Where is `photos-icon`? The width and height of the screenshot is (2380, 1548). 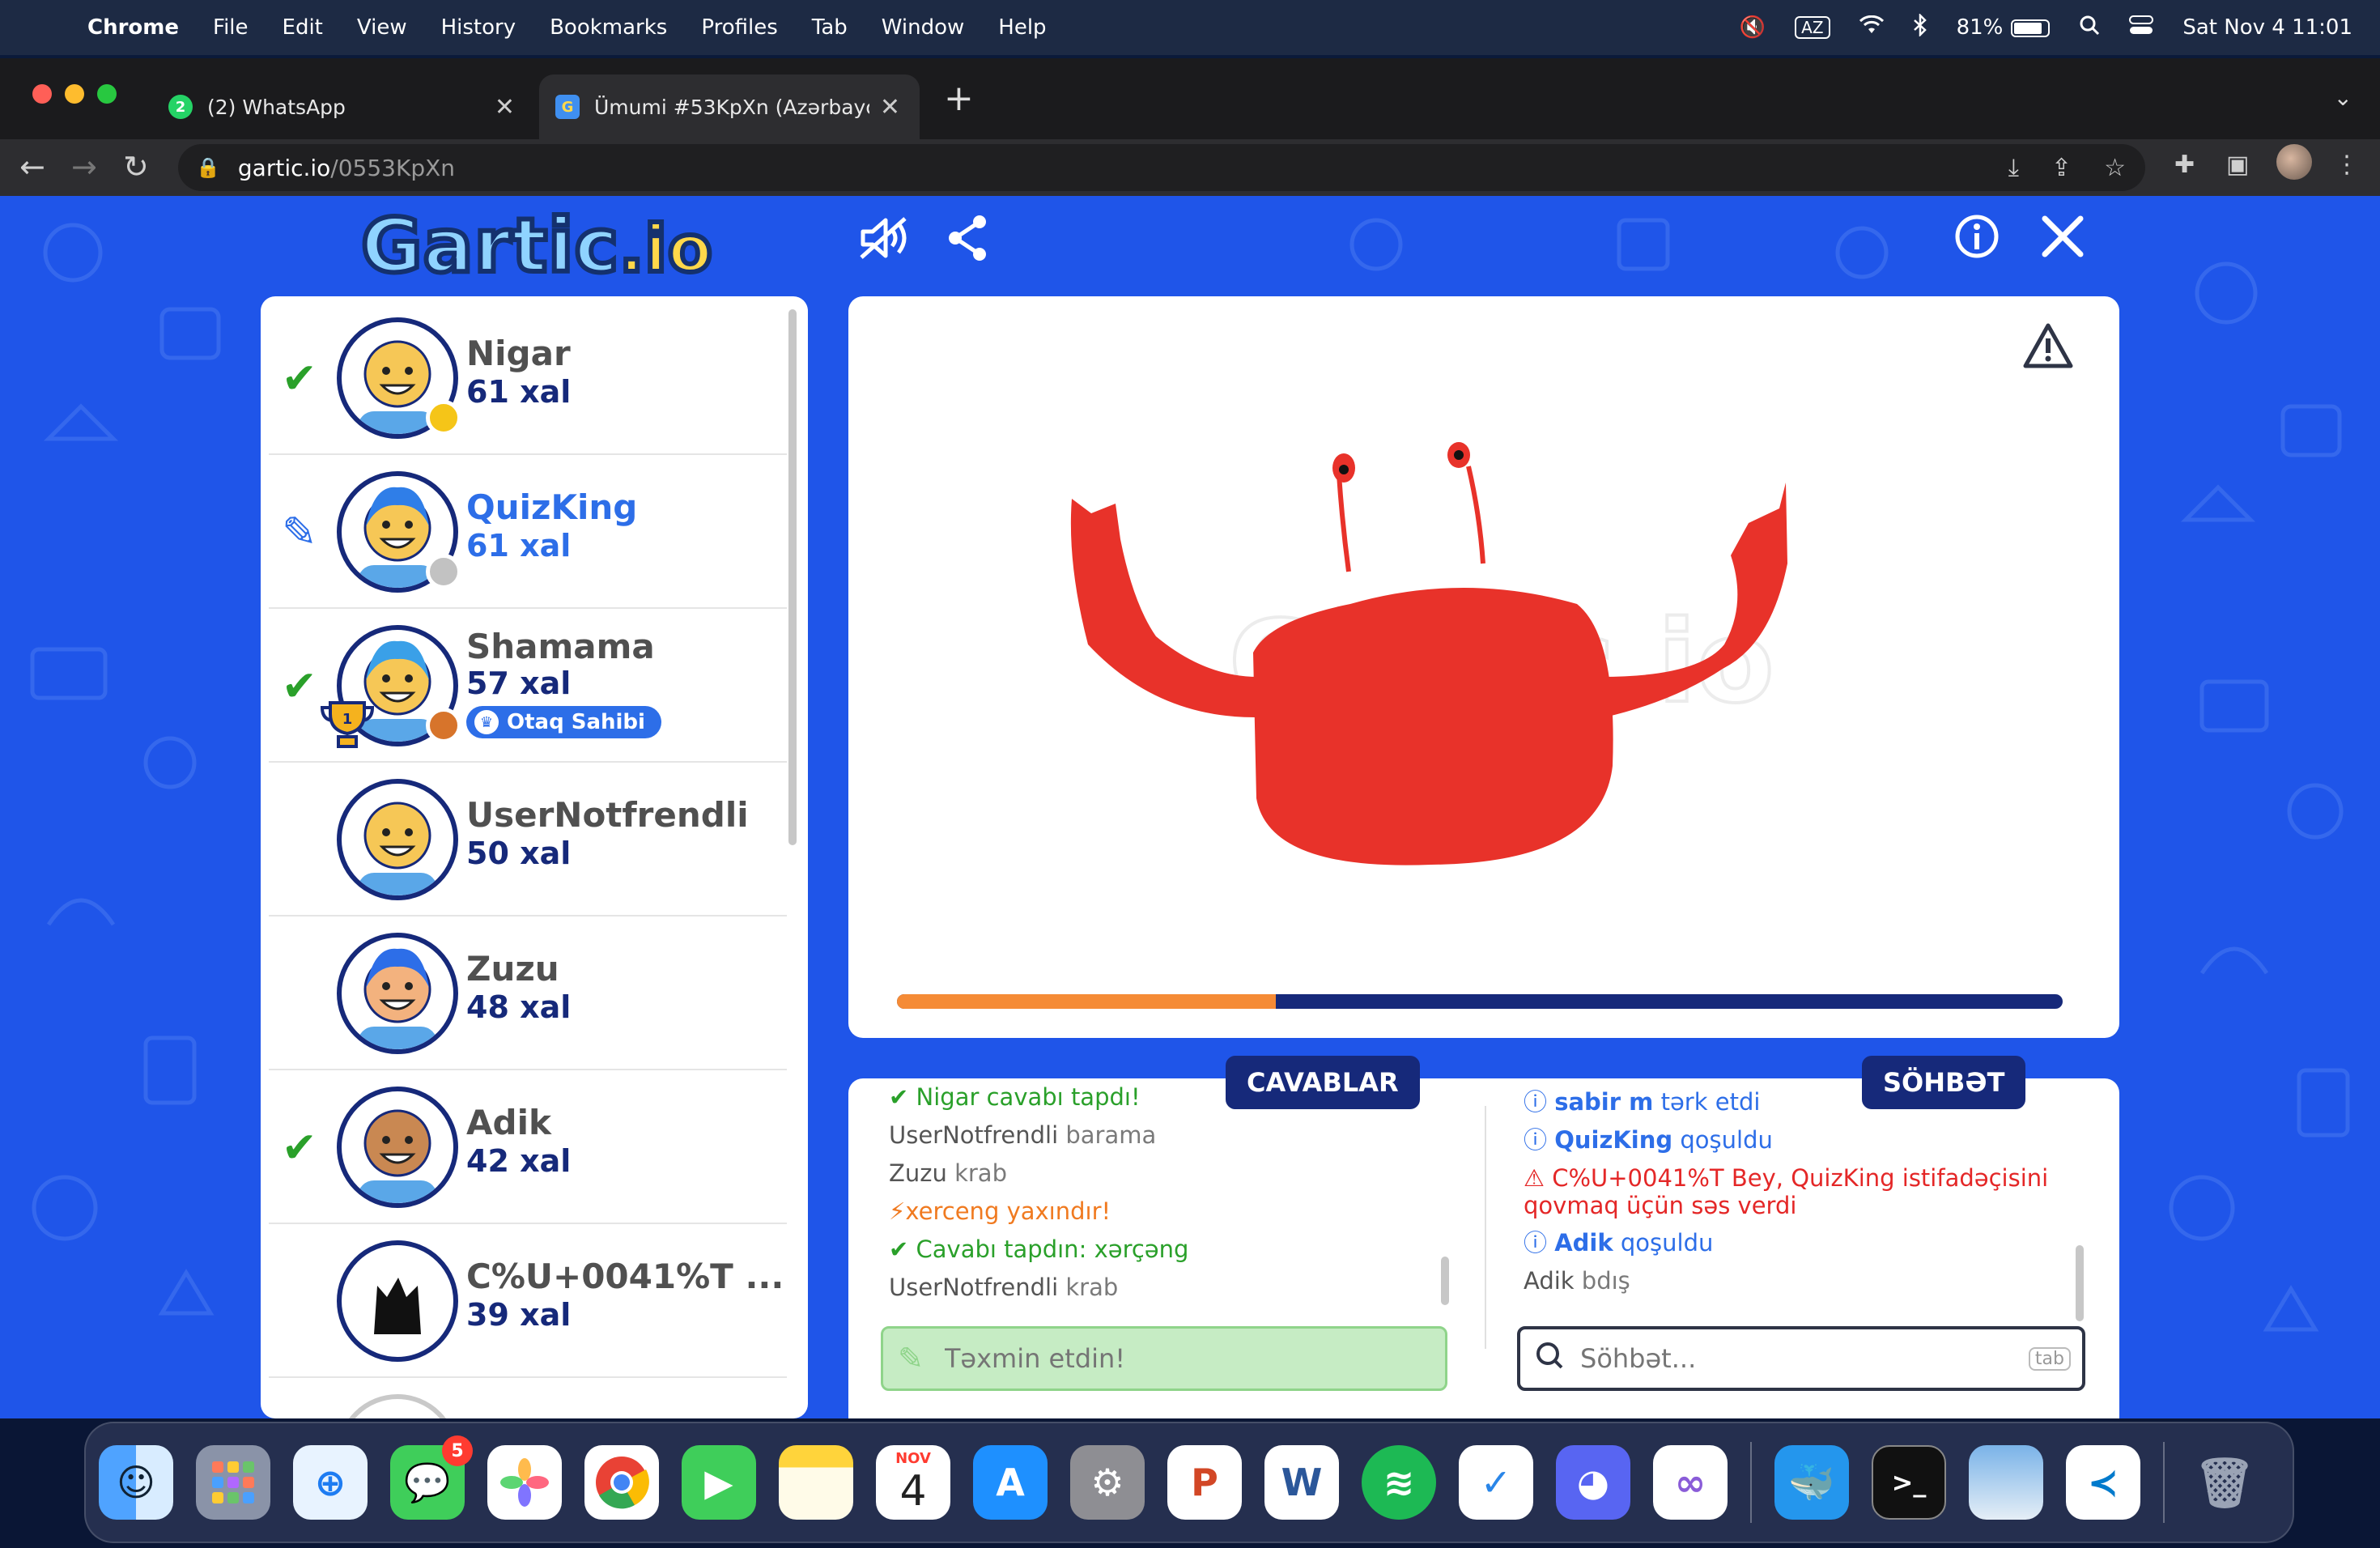
photos-icon is located at coordinates (525, 1482).